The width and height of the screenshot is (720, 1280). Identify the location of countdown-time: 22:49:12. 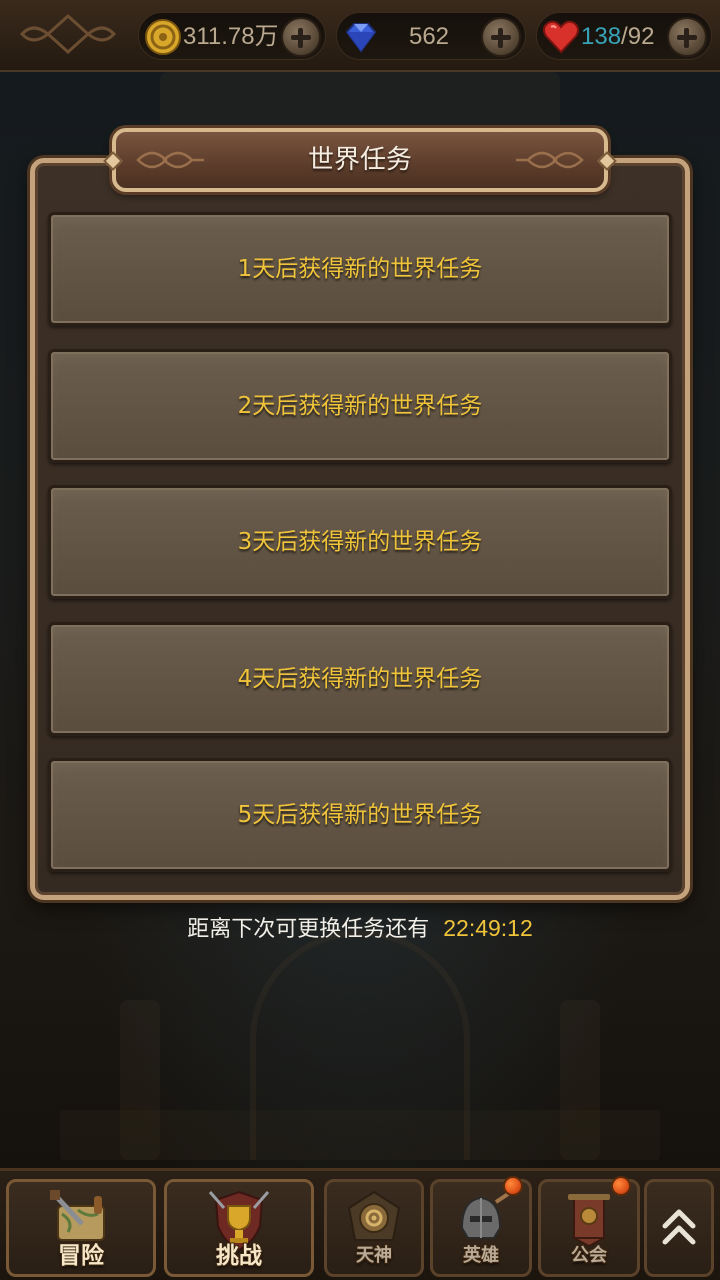
(488, 928).